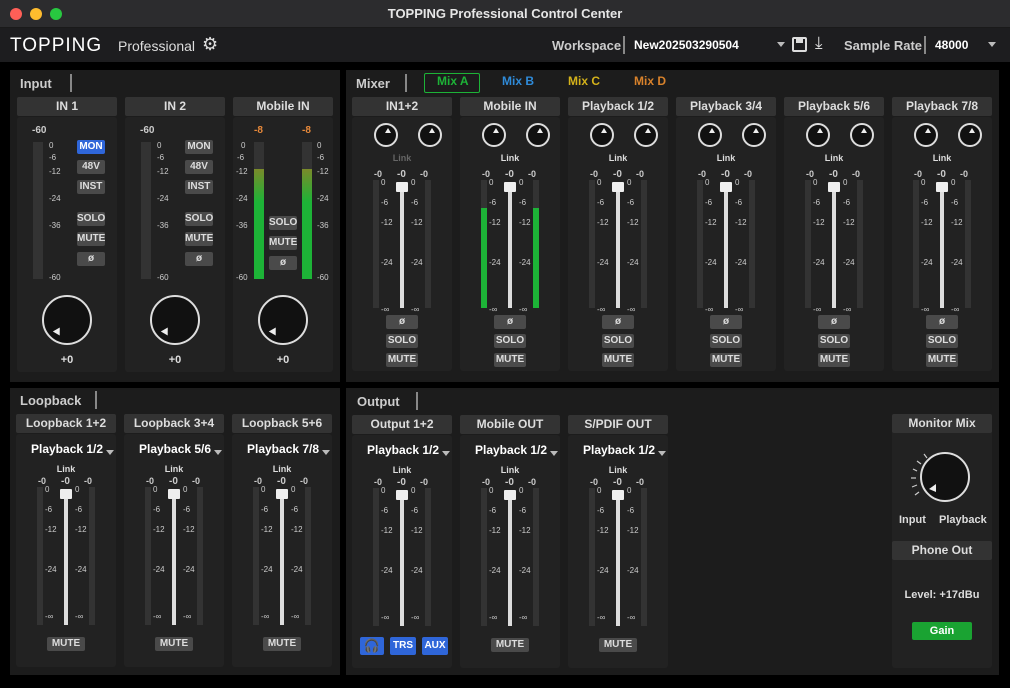 Image resolution: width=1010 pixels, height=688 pixels. Describe the element at coordinates (403, 646) in the screenshot. I see `trs-button: TRS` at that location.